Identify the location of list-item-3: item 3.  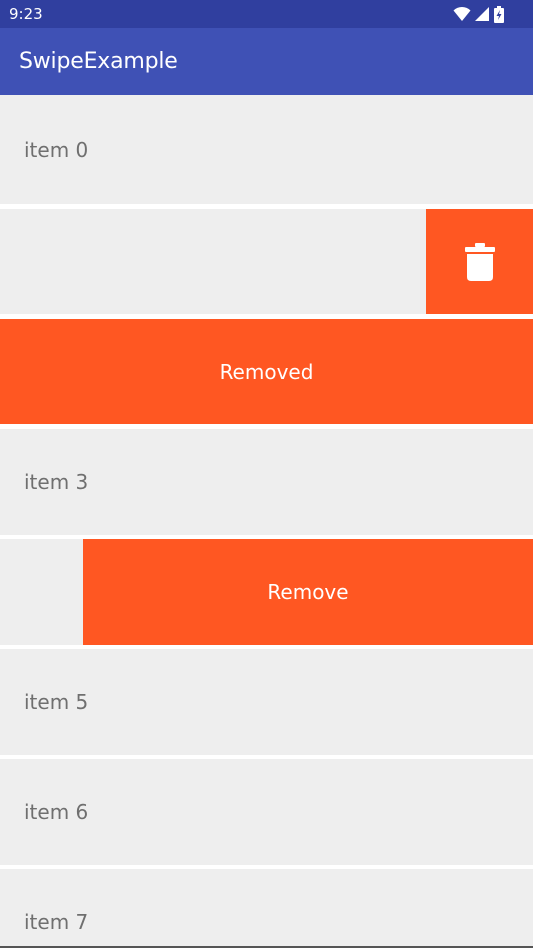
(266, 482).